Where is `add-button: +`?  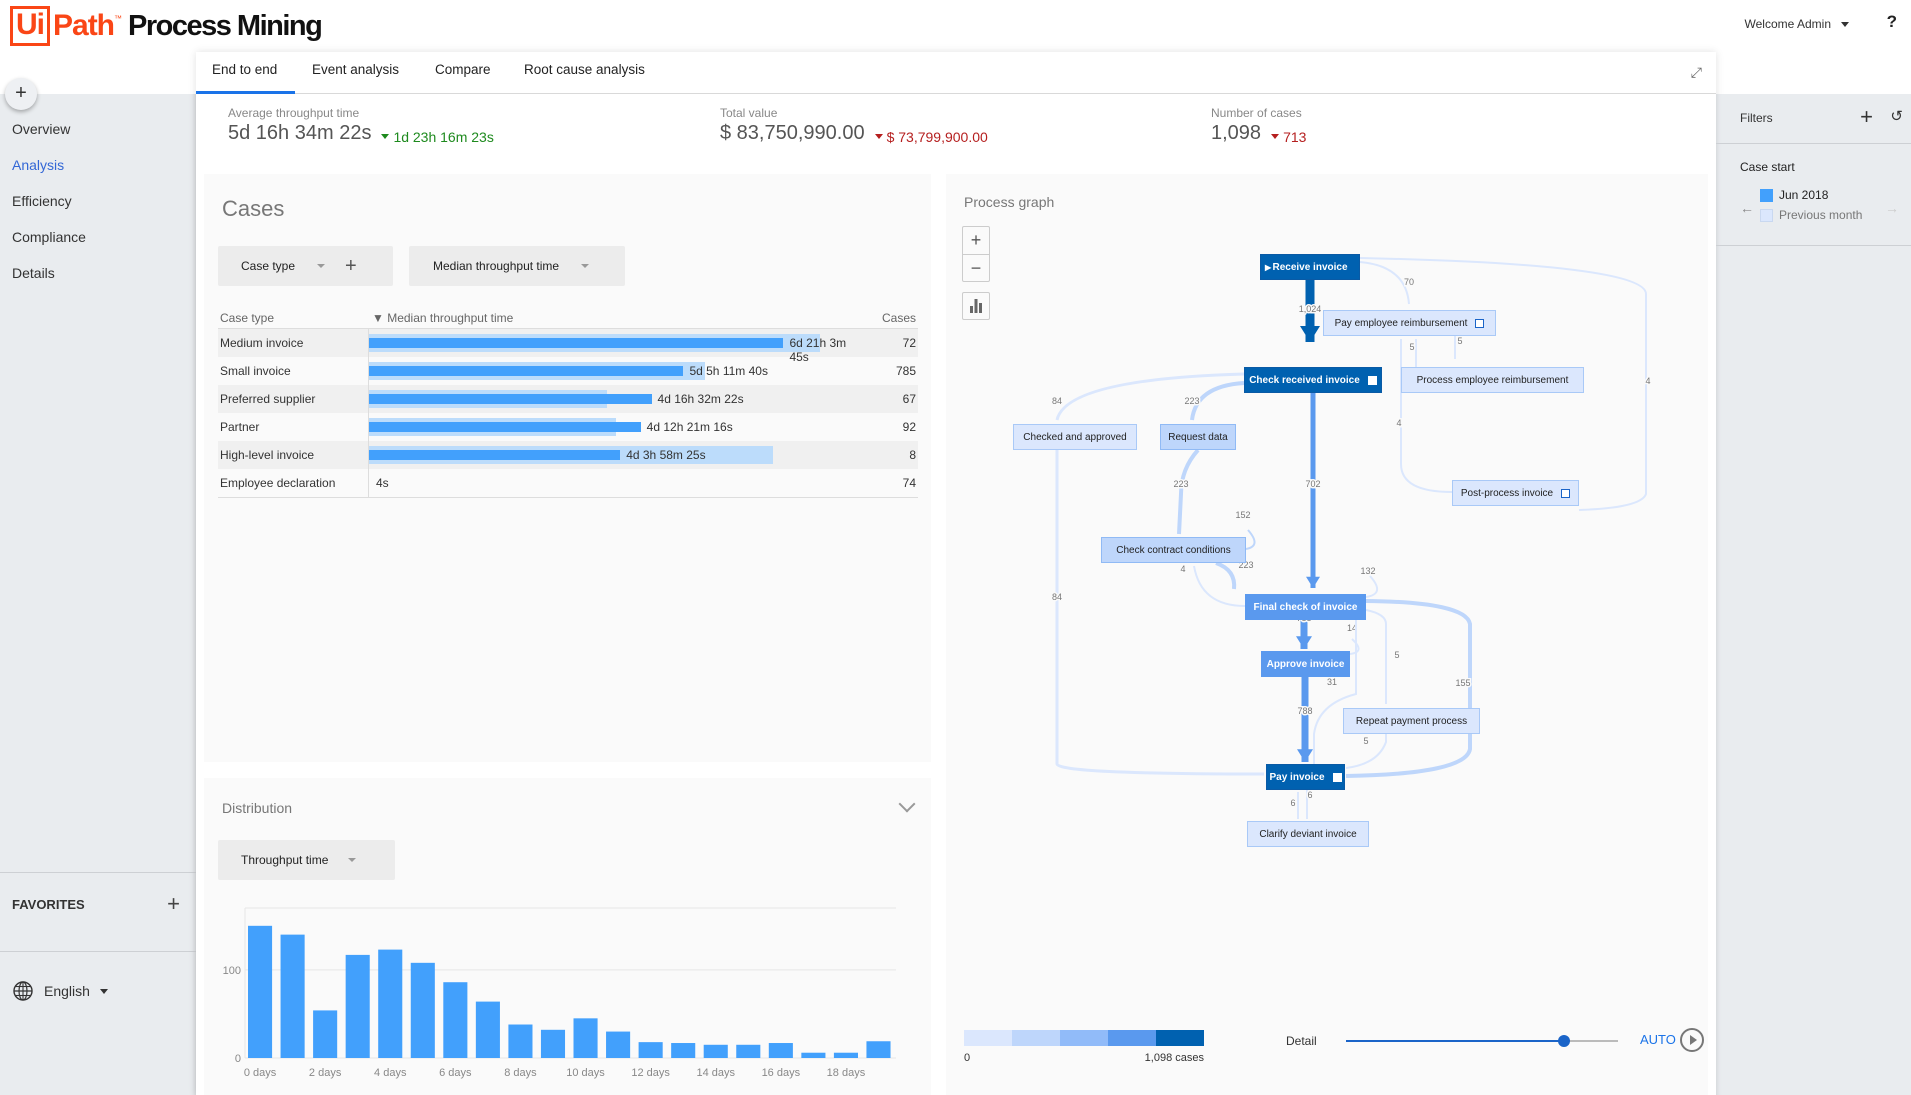 add-button: + is located at coordinates (21, 94).